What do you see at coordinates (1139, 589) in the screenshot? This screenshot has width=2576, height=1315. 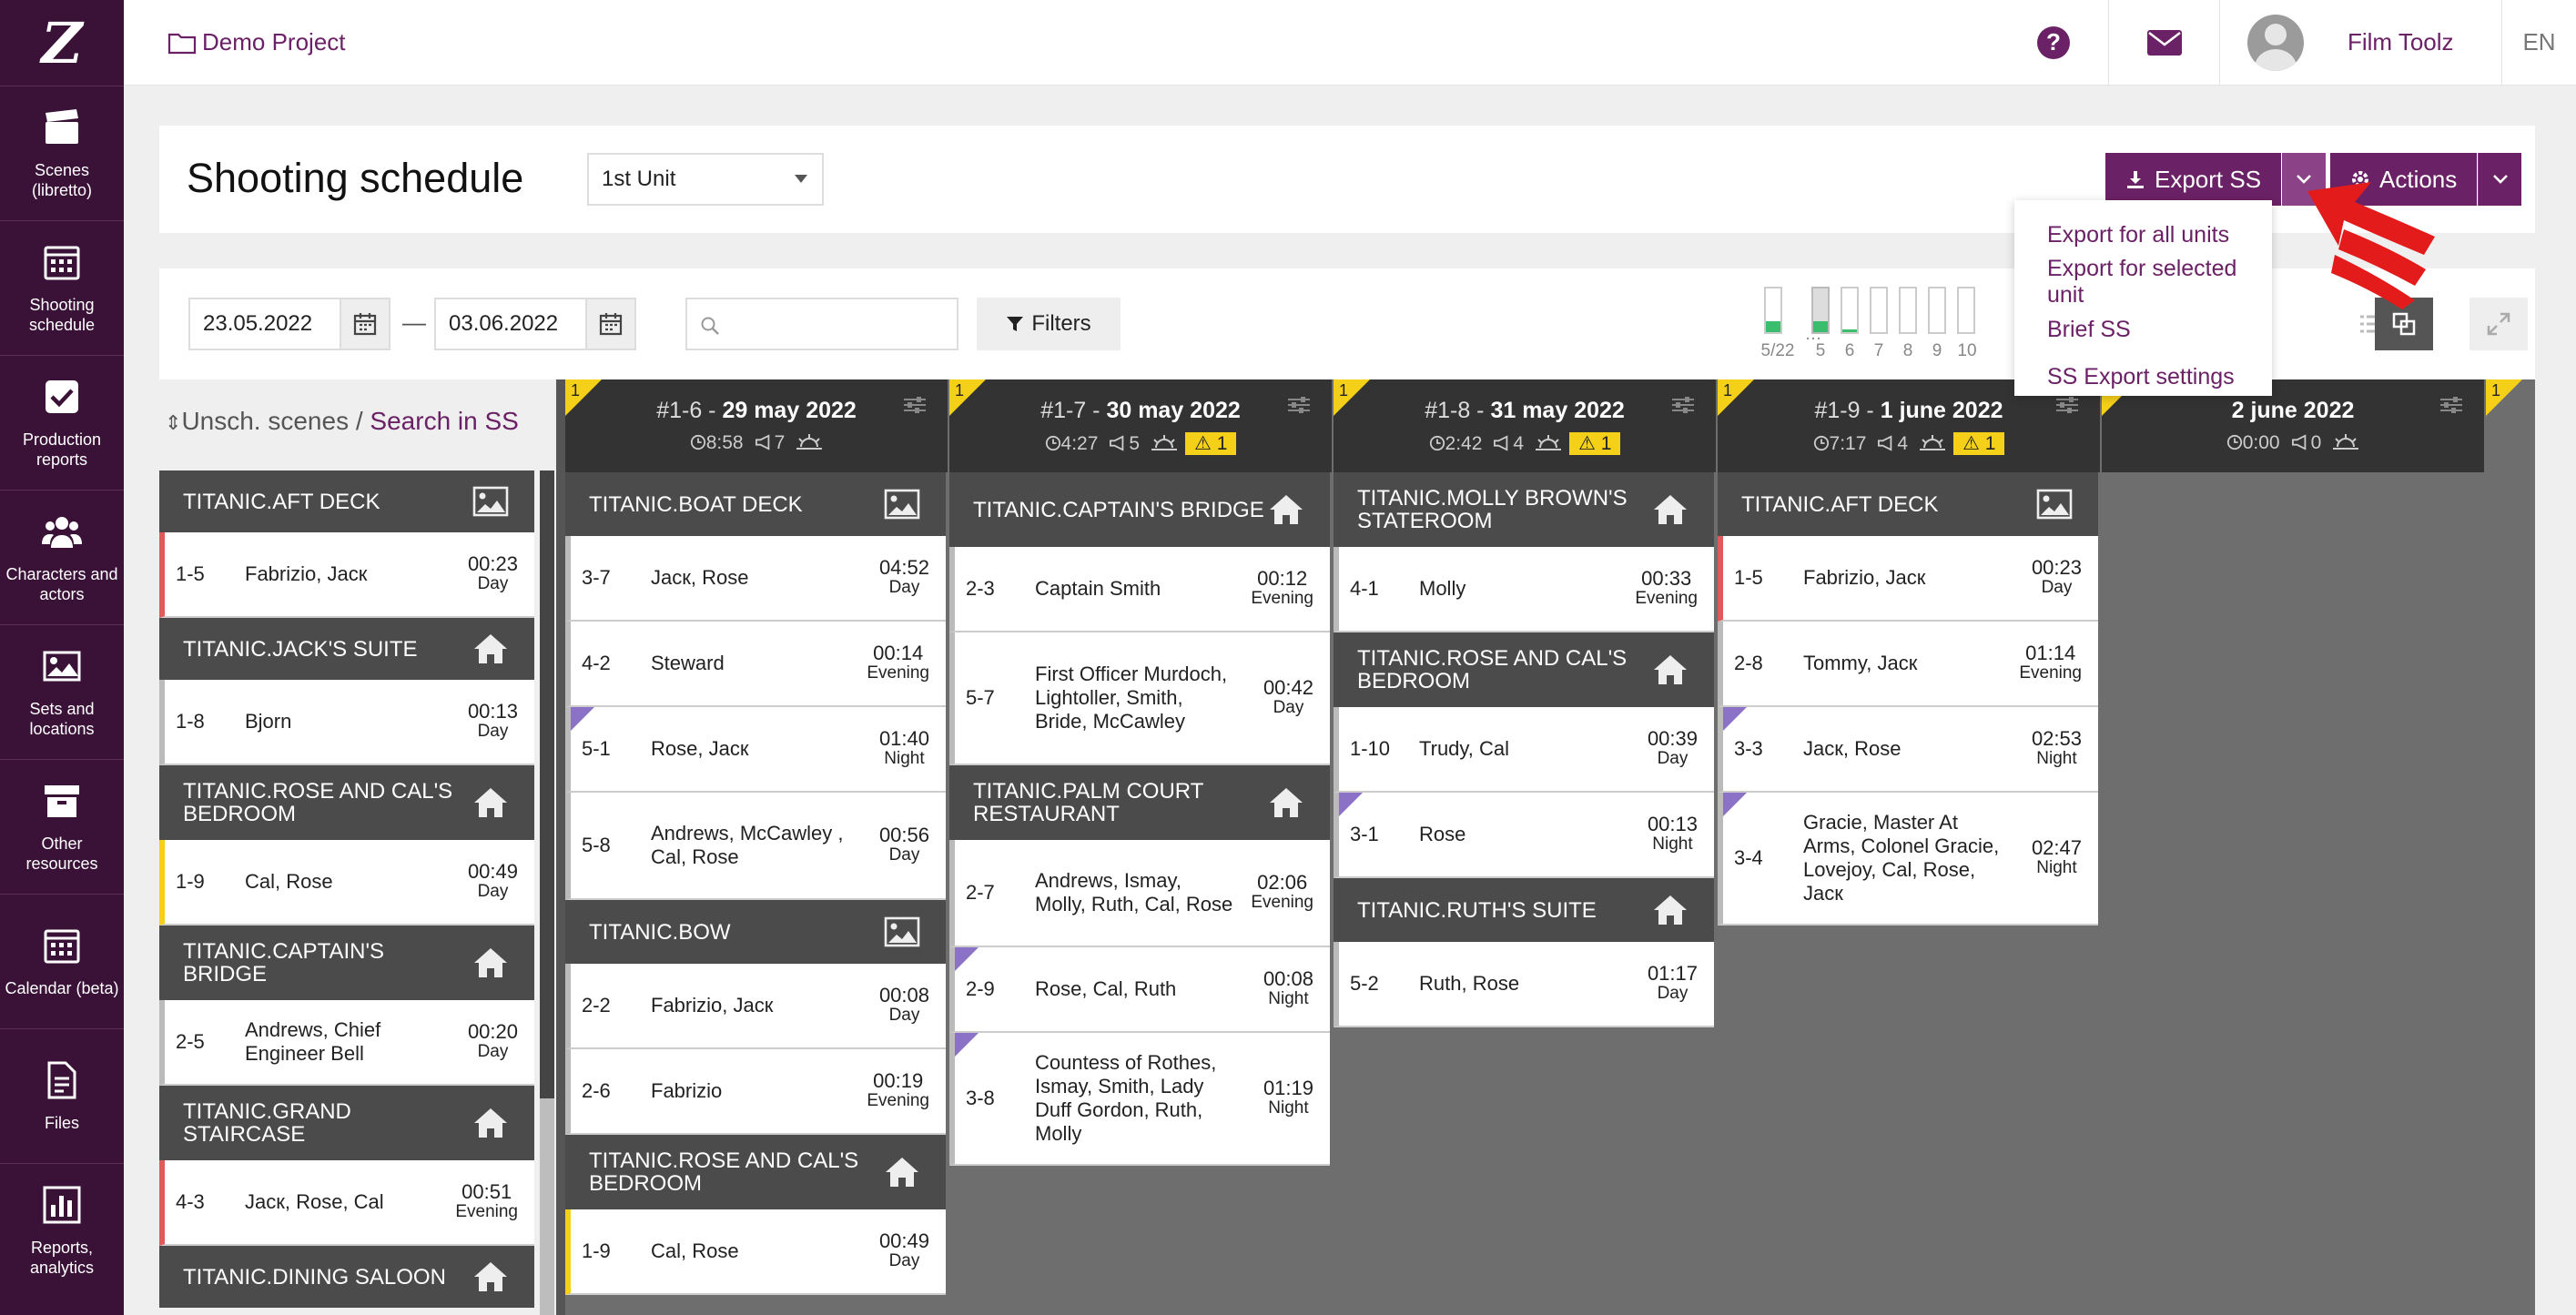 I see `scene-card: 2-3 Captain Smith 00:12 Evening` at bounding box center [1139, 589].